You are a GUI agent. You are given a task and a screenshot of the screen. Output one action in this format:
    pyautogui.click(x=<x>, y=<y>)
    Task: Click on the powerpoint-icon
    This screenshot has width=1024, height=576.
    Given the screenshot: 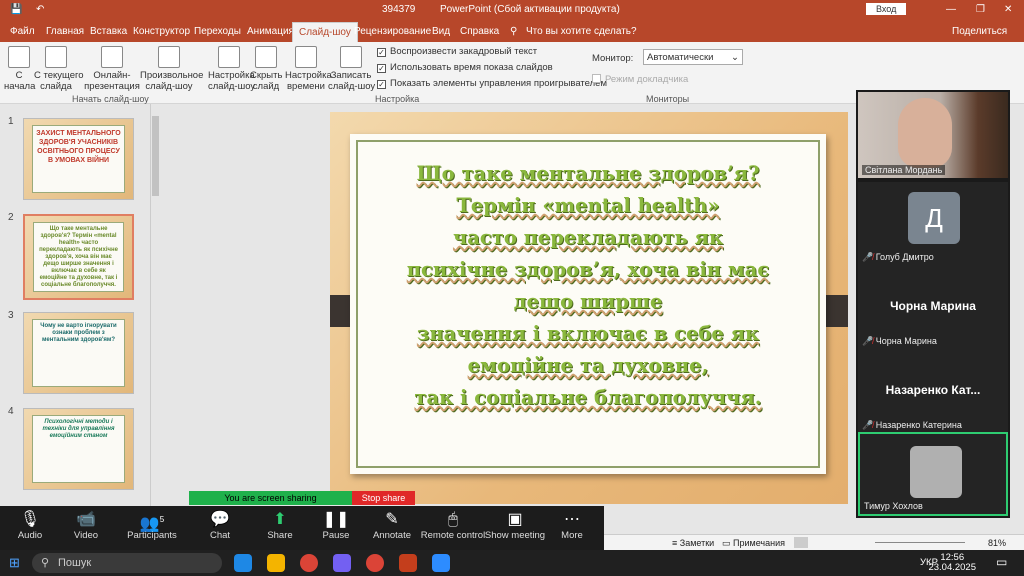 What is the action you would take?
    pyautogui.click(x=408, y=563)
    